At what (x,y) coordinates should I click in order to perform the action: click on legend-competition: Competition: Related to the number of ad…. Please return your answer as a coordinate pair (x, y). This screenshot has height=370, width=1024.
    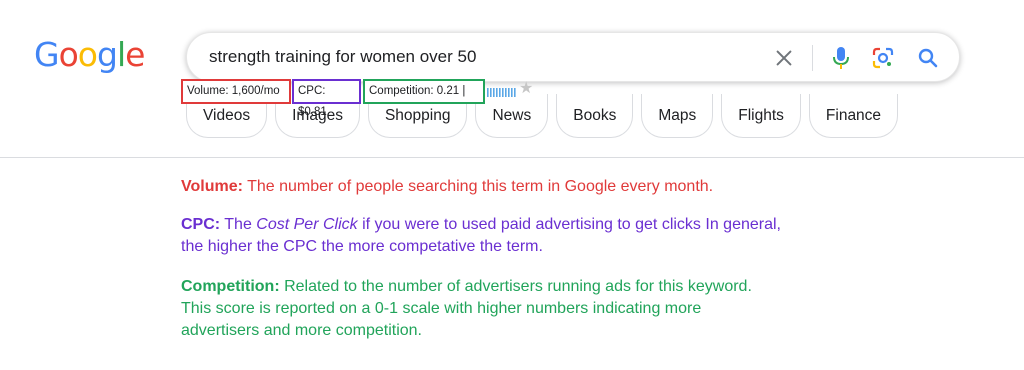
    Looking at the image, I should click on (481, 309).